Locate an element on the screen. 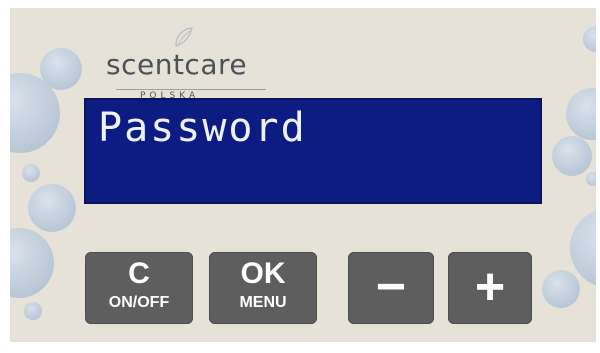 This screenshot has width=600, height=353. button-label: OK is located at coordinates (263, 273).